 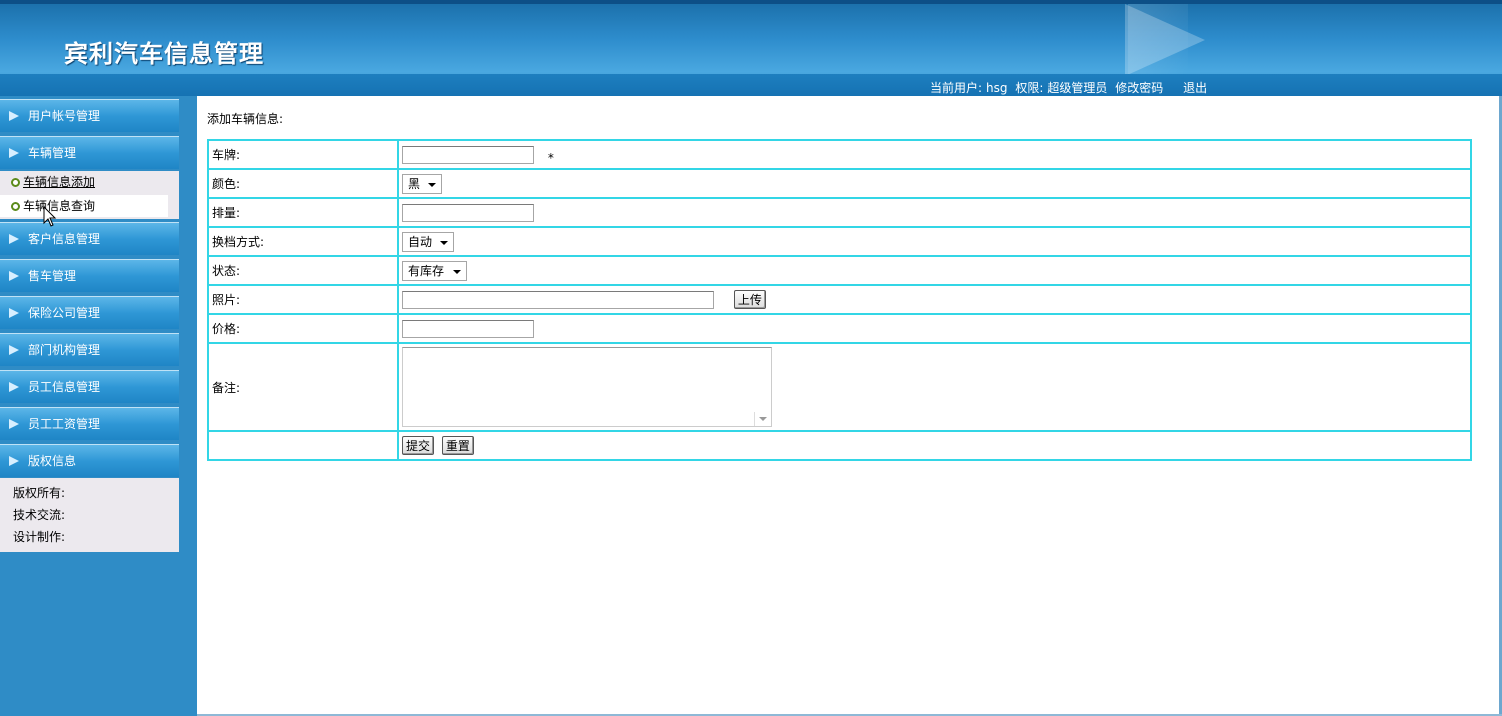 What do you see at coordinates (89, 460) in the screenshot?
I see `sidebar-item-copyright: 版权信息` at bounding box center [89, 460].